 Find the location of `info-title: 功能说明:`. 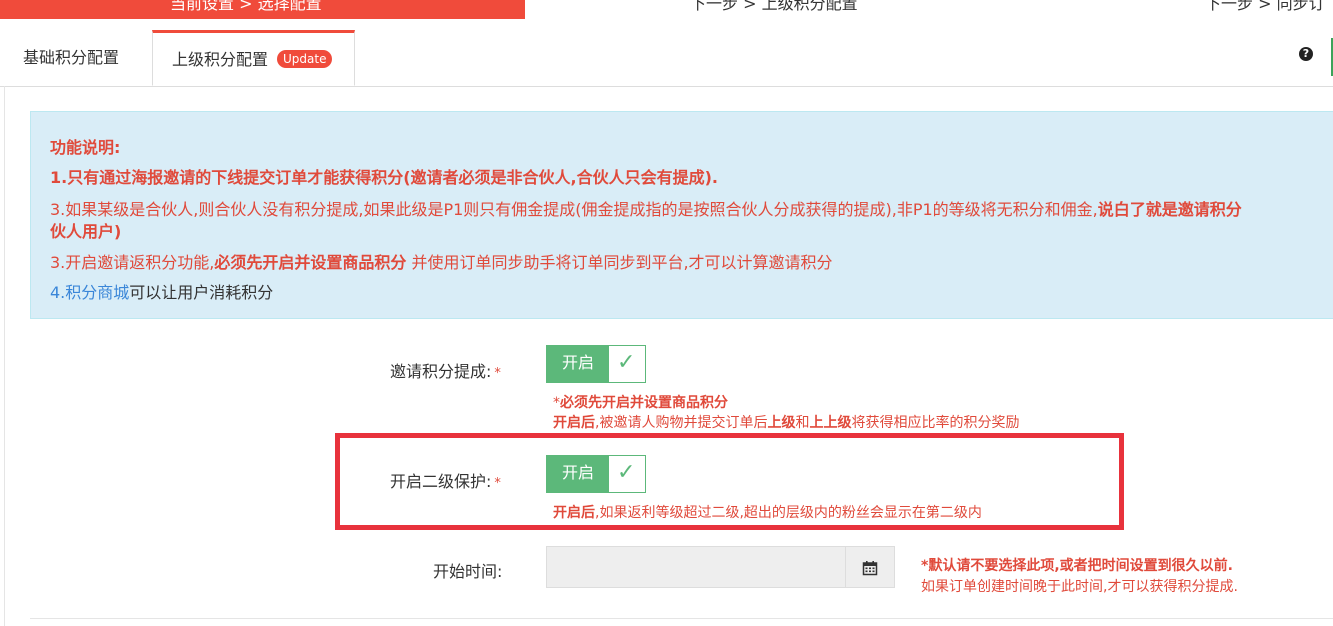

info-title: 功能说明: is located at coordinates (85, 147).